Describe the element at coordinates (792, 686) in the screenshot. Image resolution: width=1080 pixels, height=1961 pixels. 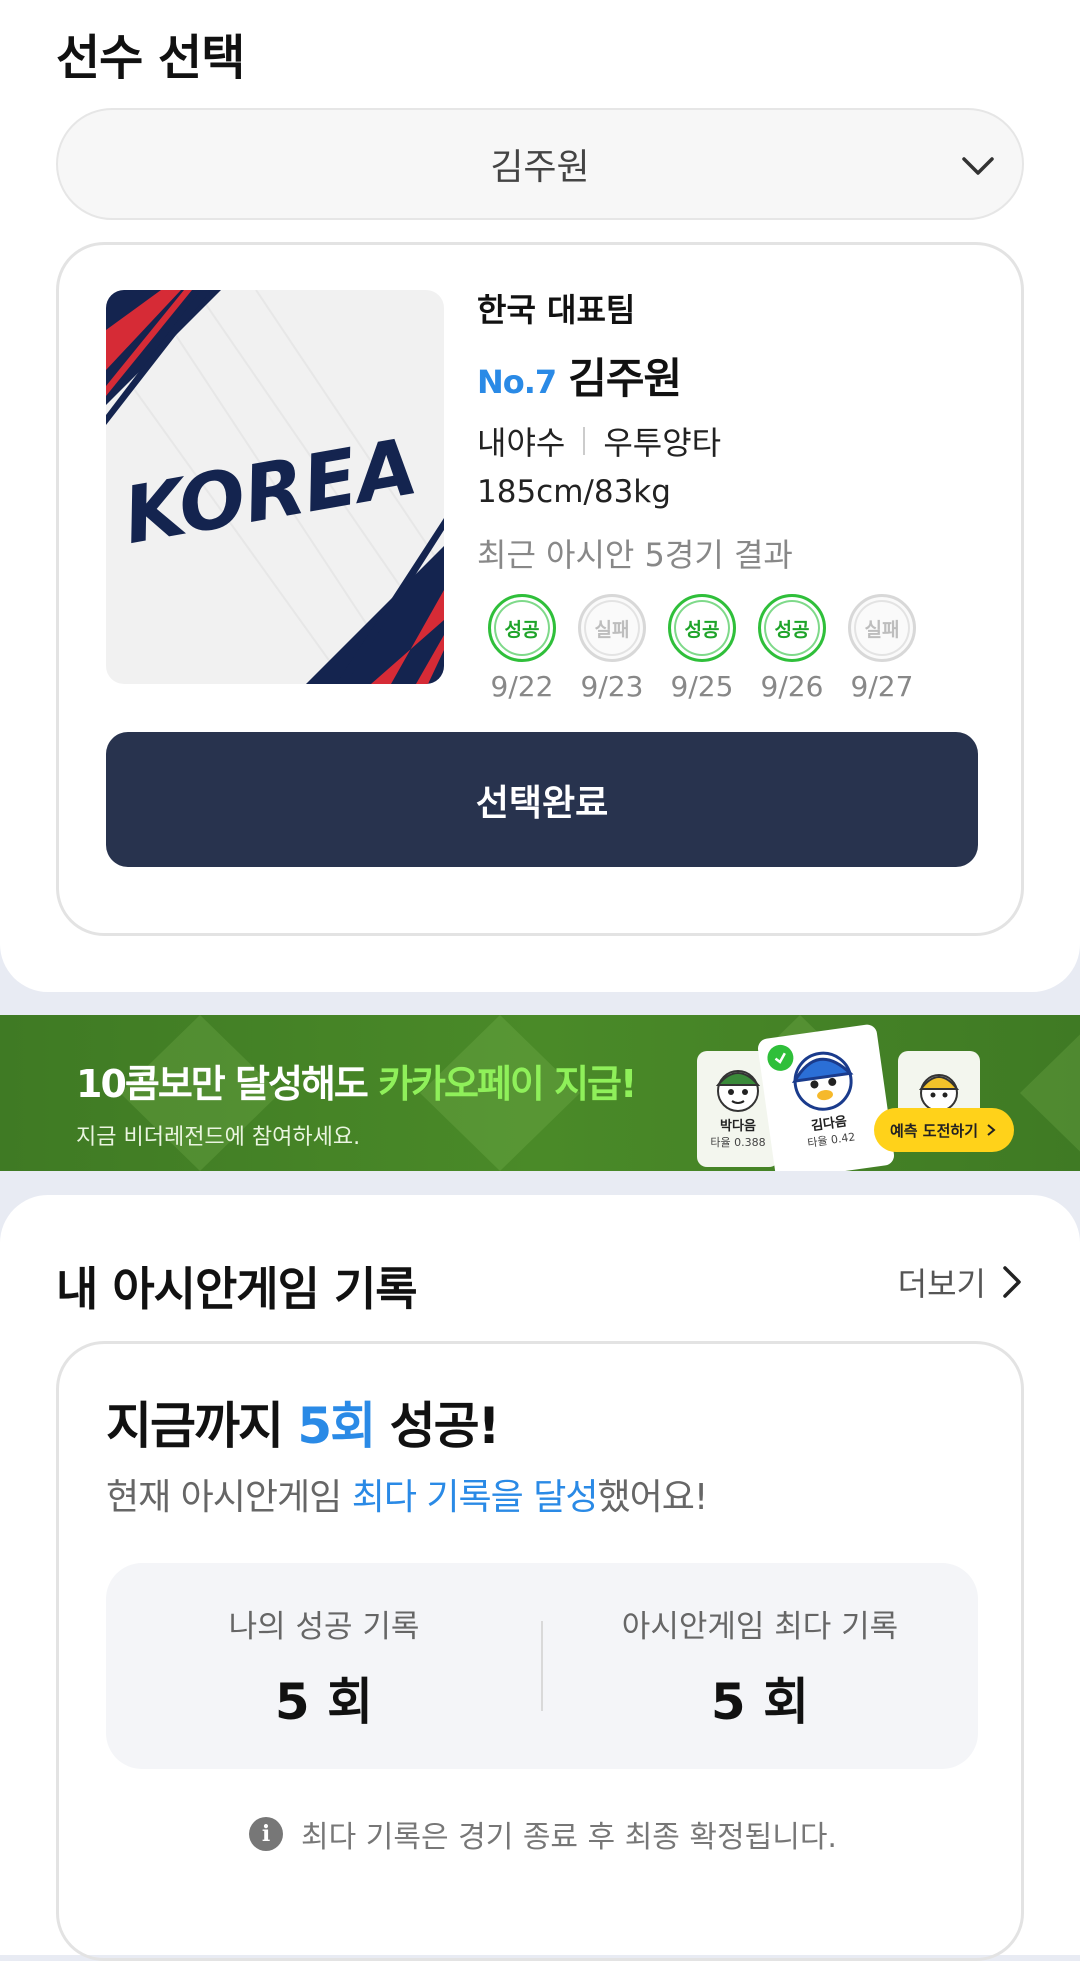
I see `result-date: 9/26` at that location.